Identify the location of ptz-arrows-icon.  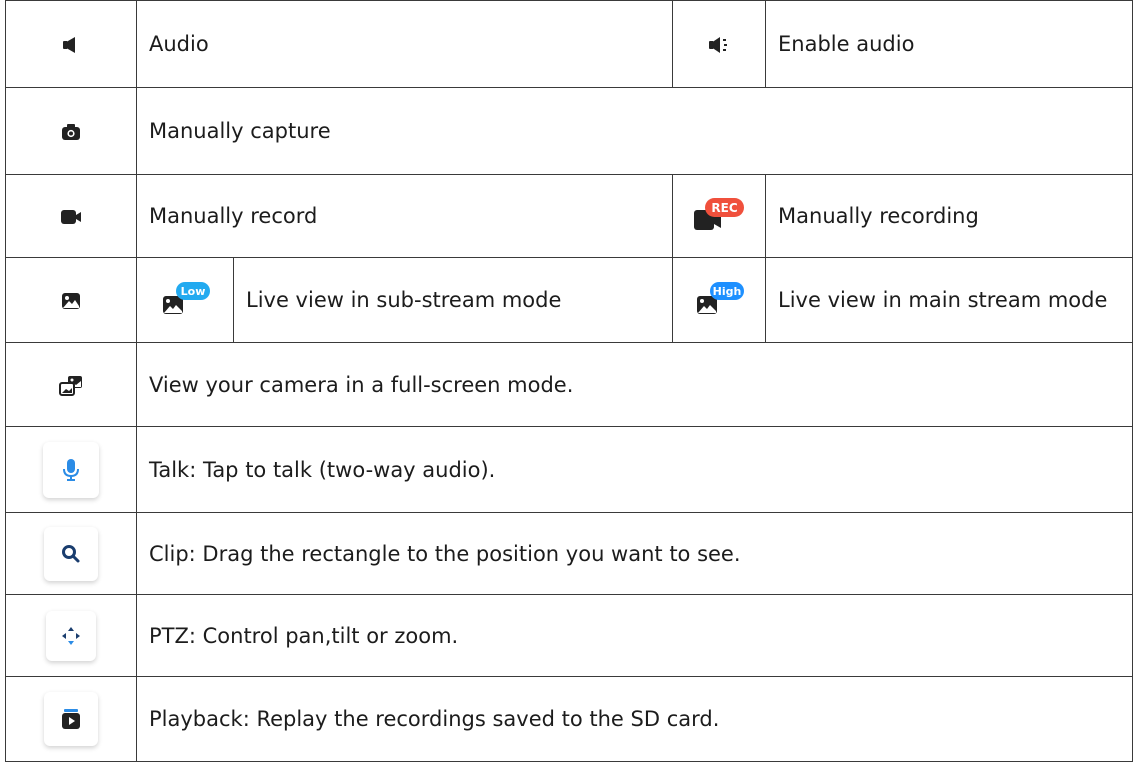
(71, 635).